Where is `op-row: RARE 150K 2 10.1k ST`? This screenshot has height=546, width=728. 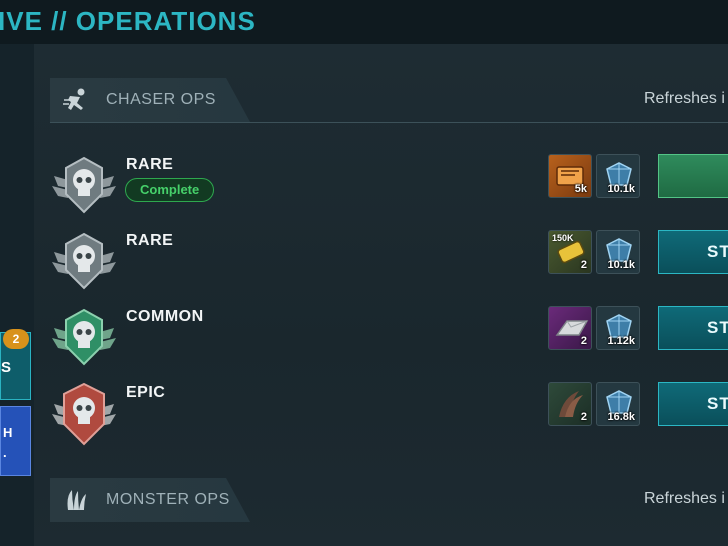
op-row: RARE 150K 2 10.1k ST is located at coordinates (389, 265).